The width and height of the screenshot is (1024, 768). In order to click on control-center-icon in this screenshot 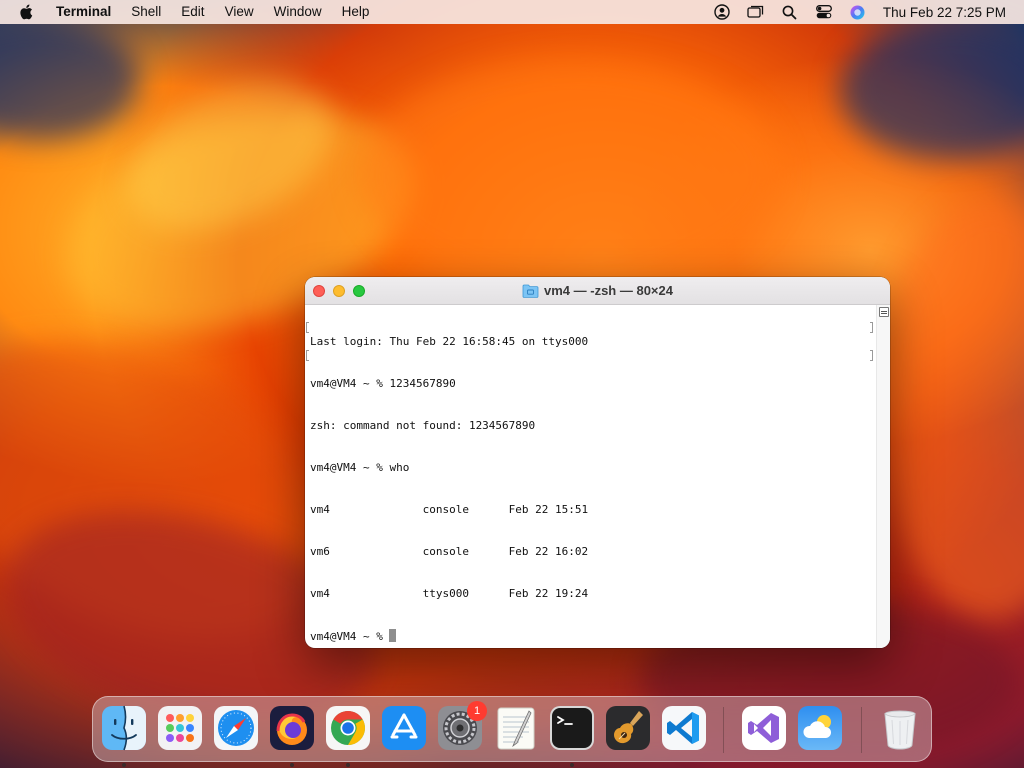, I will do `click(824, 12)`.